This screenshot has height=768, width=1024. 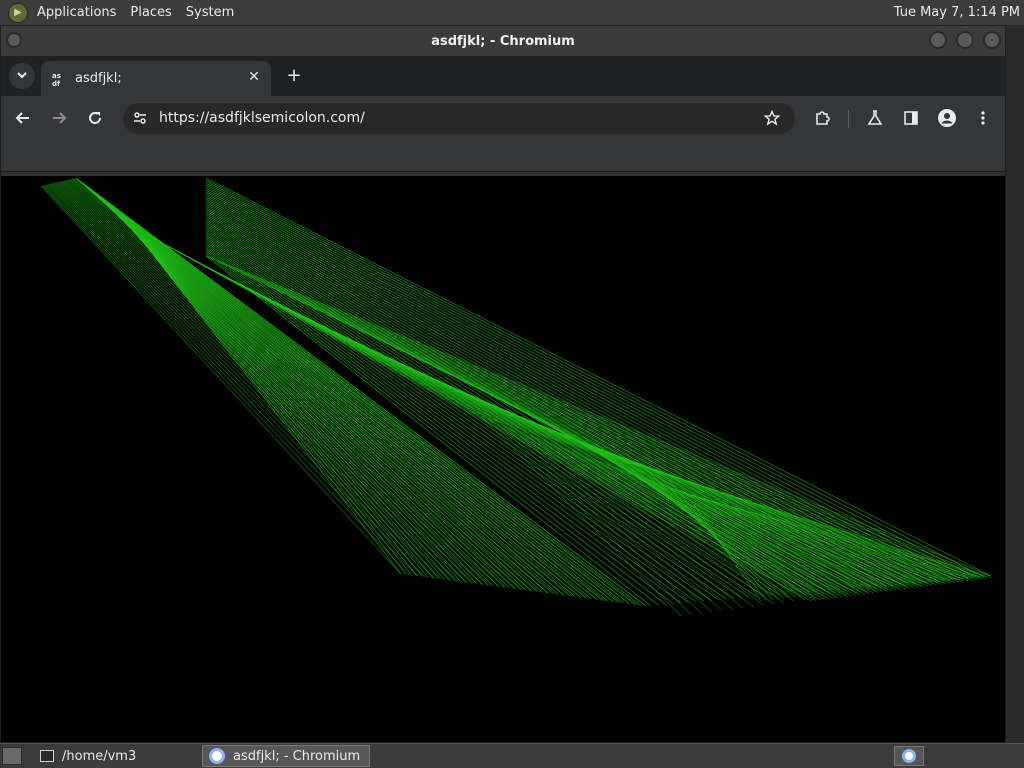 What do you see at coordinates (14, 40) in the screenshot?
I see `window-menu-button` at bounding box center [14, 40].